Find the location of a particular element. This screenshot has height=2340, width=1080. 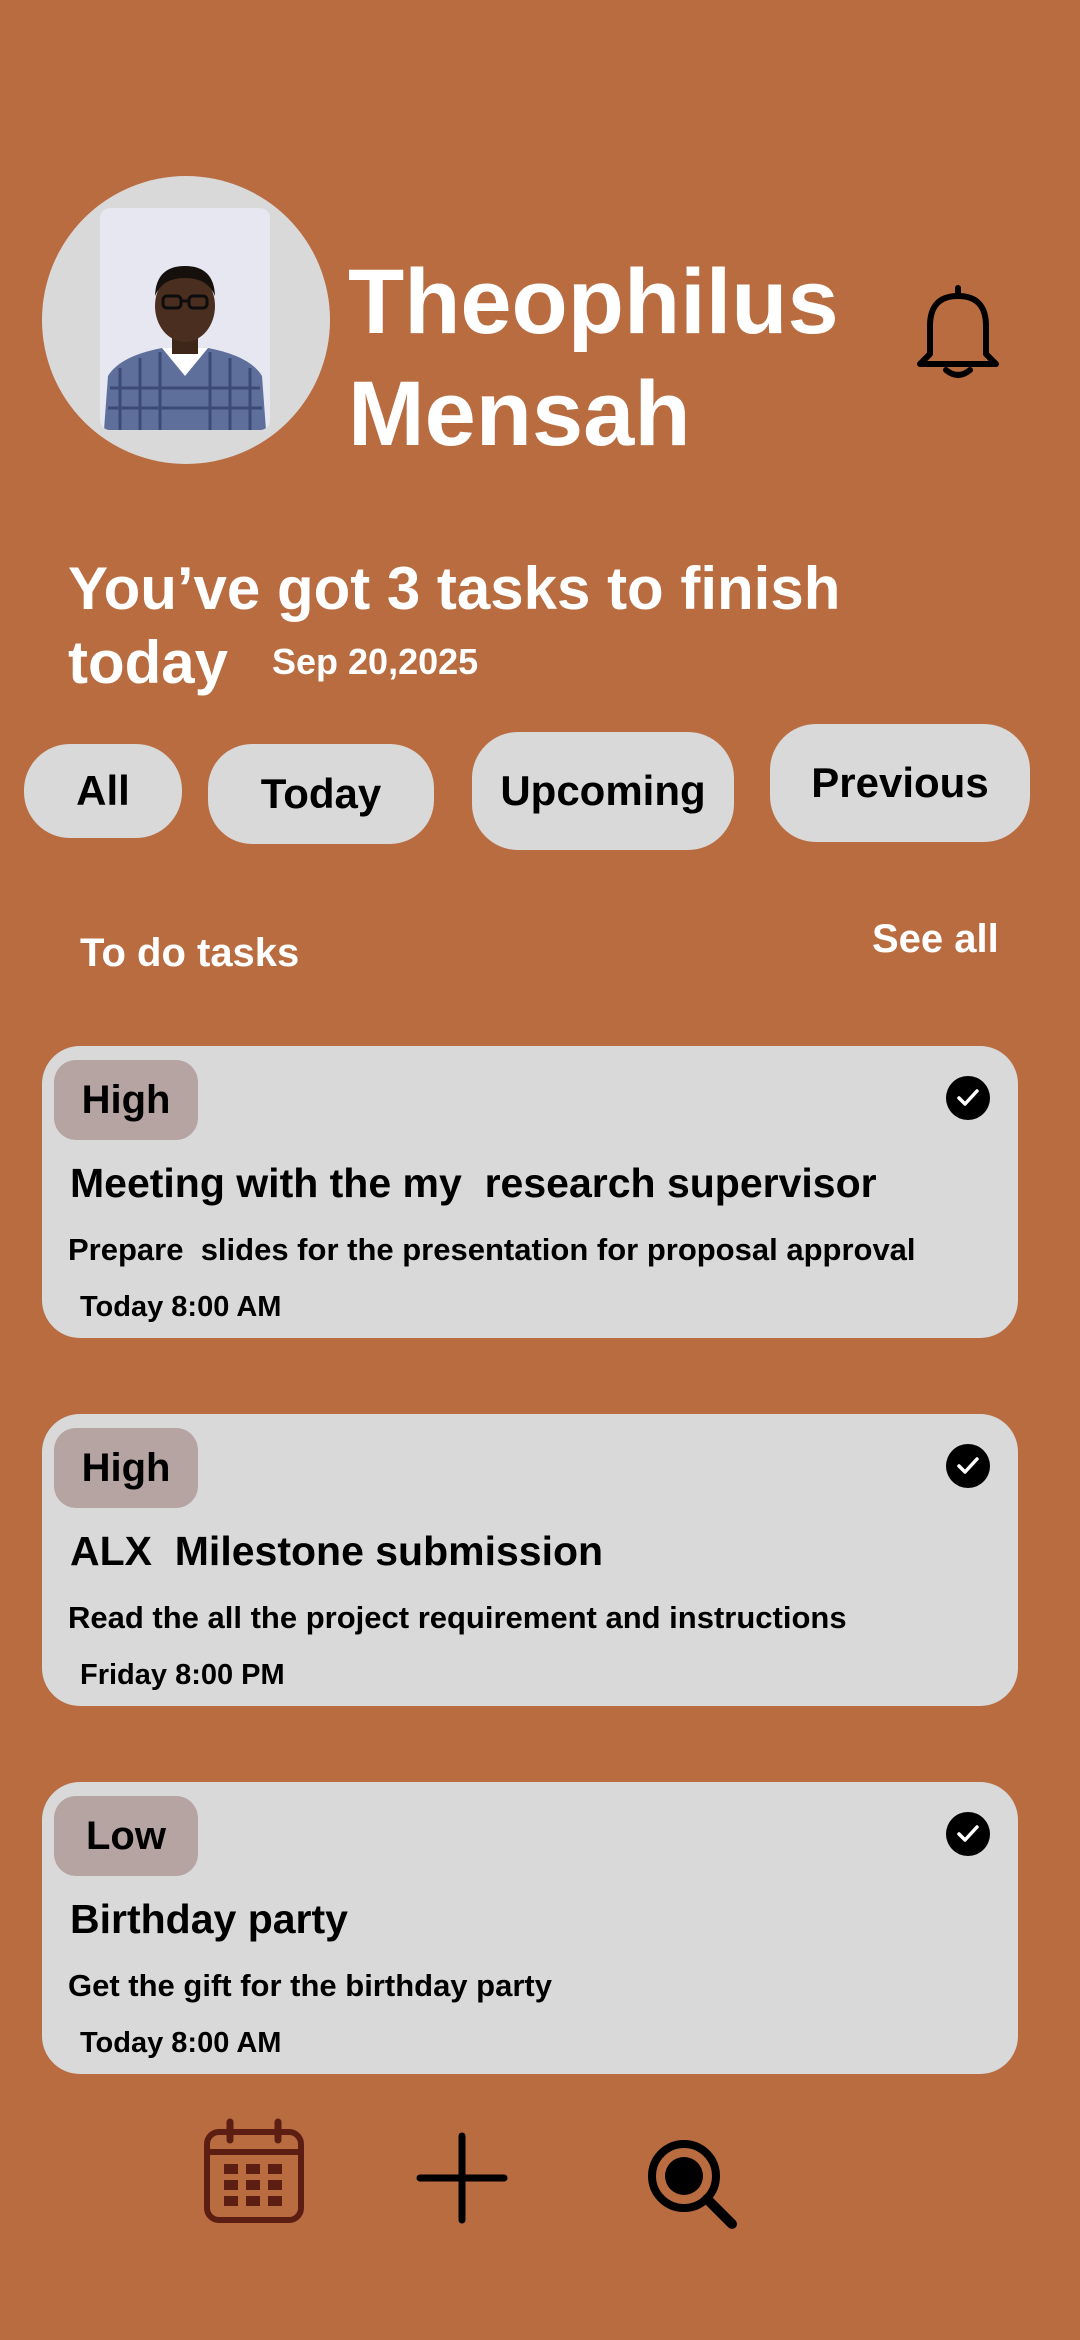

user-name: Theophilus Mensah is located at coordinates (593, 358).